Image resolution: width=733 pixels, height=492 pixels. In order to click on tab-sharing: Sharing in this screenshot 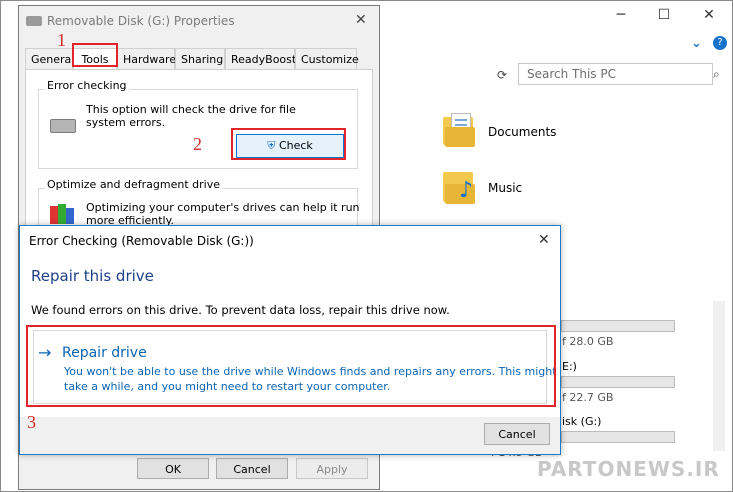, I will do `click(200, 59)`.